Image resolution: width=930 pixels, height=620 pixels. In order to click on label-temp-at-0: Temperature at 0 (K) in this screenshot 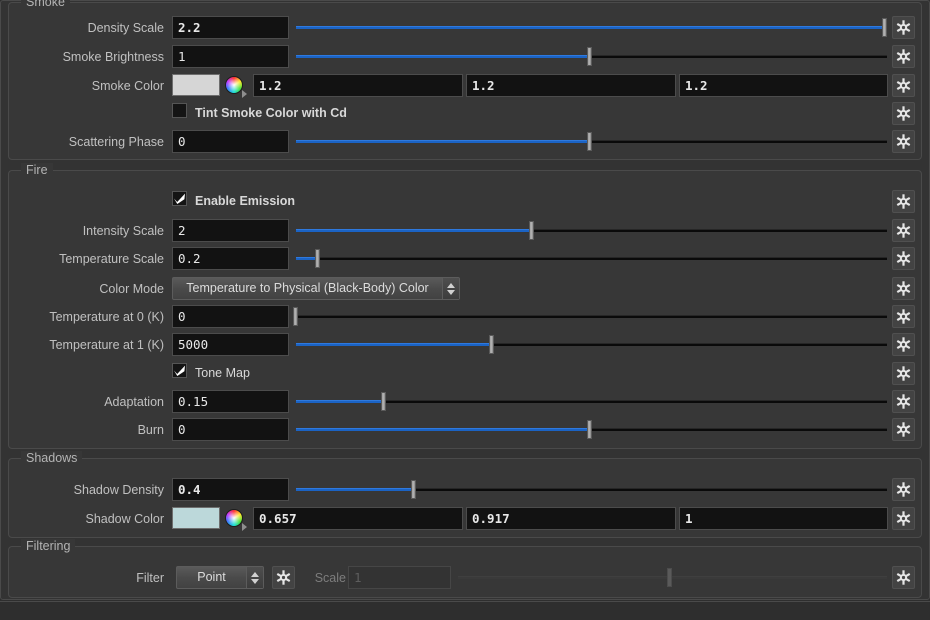, I will do `click(106, 317)`.